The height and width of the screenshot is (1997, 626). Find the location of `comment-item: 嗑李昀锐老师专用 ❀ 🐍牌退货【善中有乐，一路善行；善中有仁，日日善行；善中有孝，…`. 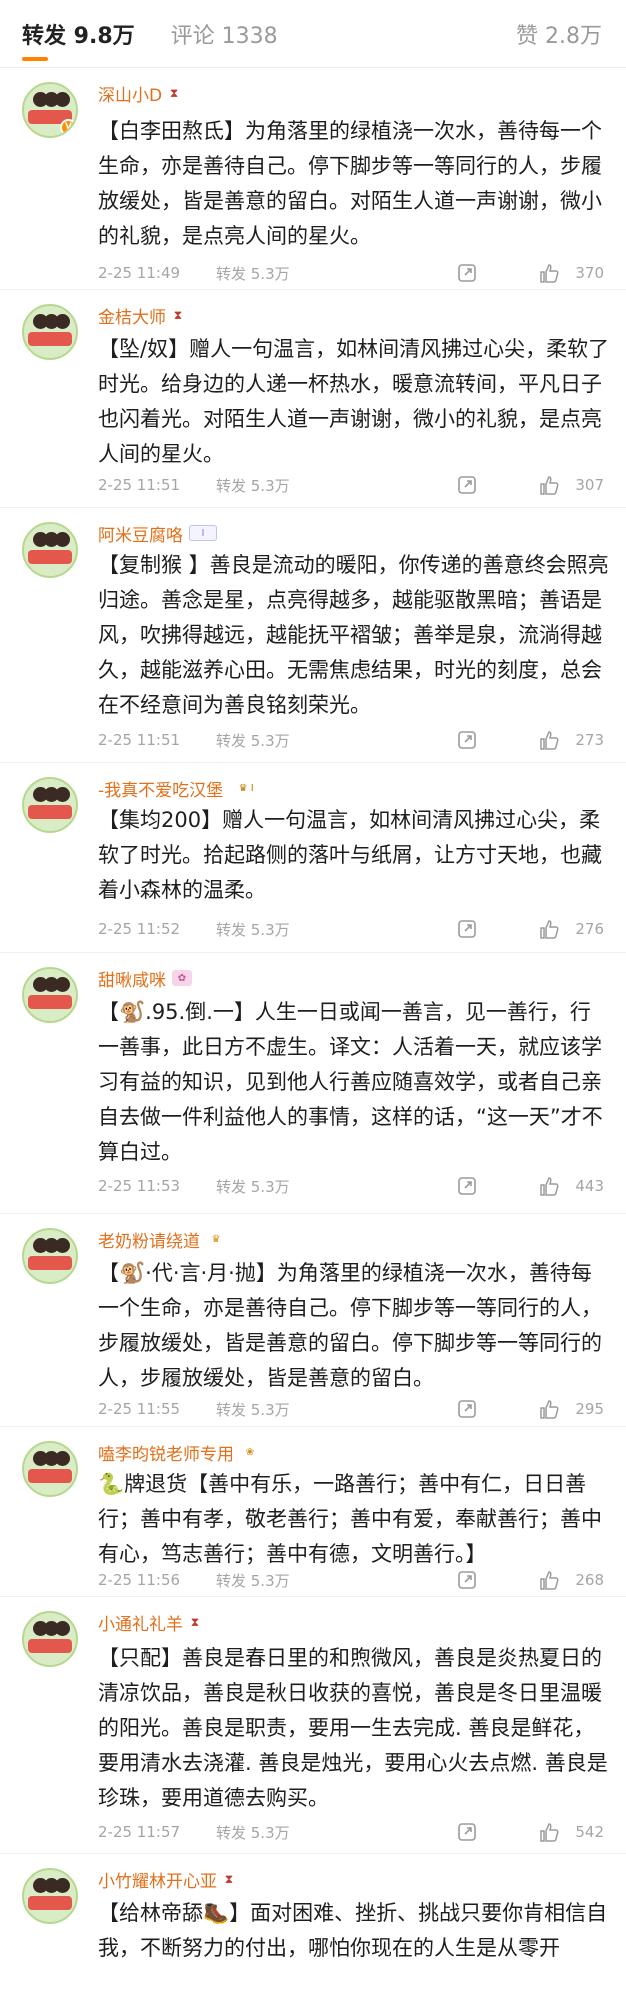

comment-item: 嗑李昀锐老师专用 ❀ 🐍牌退货【善中有乐，一路善行；善中有仁，日日善行；善中有孝，… is located at coordinates (313, 1512).